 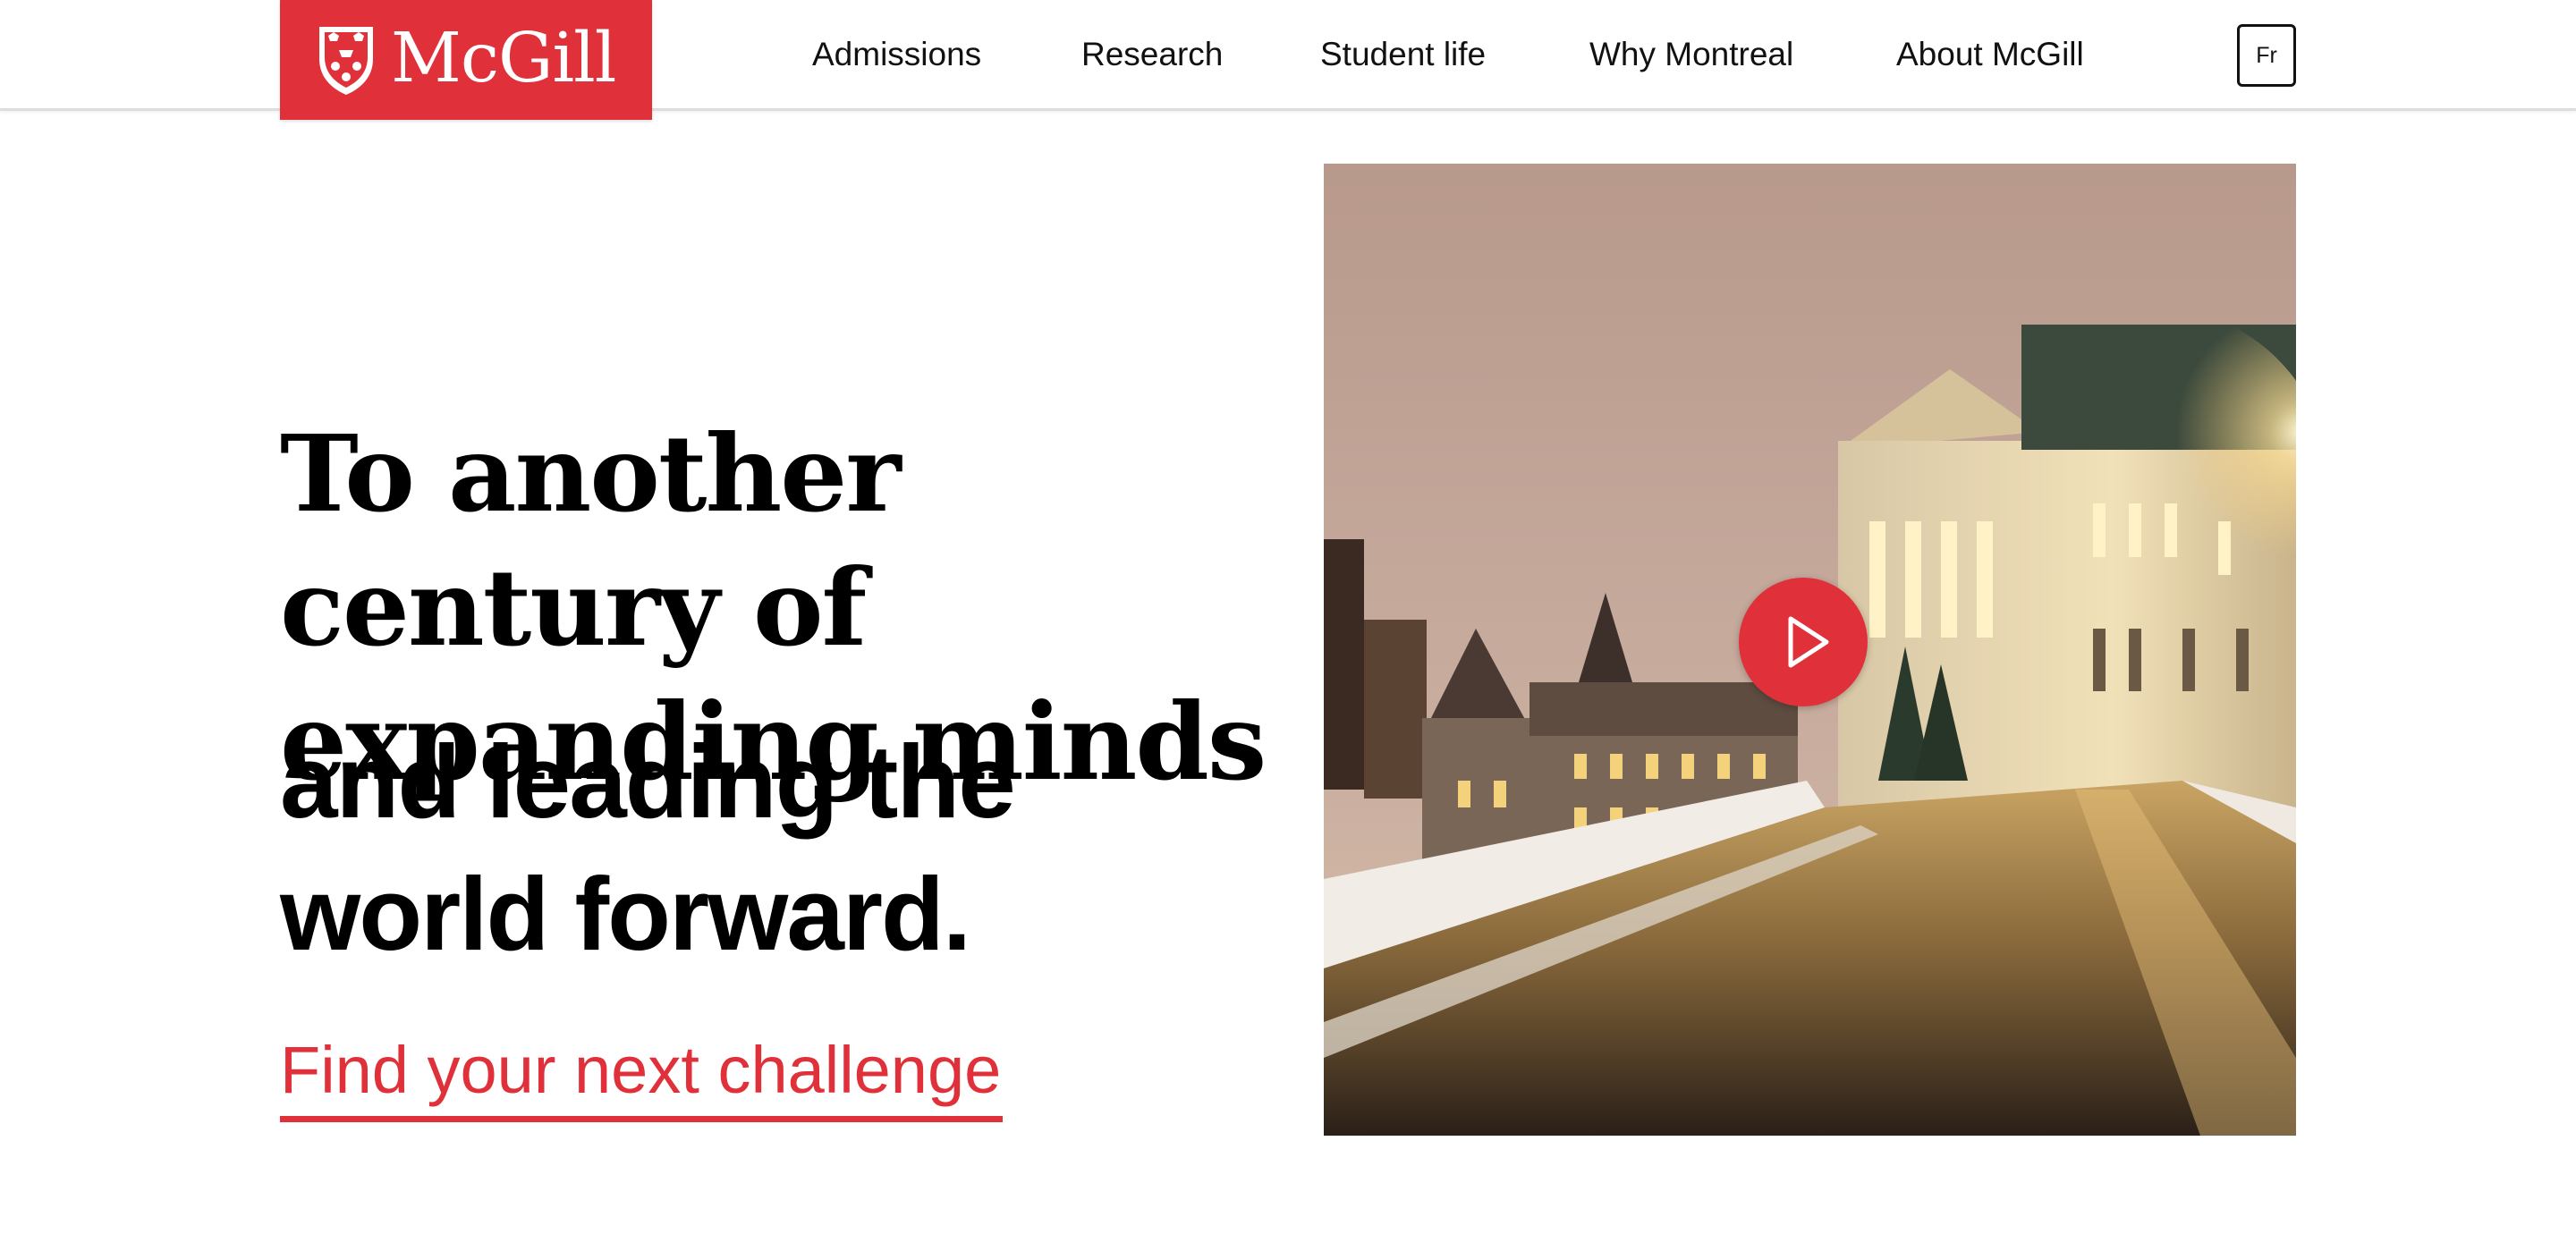 I want to click on language-toggle-button: Fr, so click(x=2266, y=56).